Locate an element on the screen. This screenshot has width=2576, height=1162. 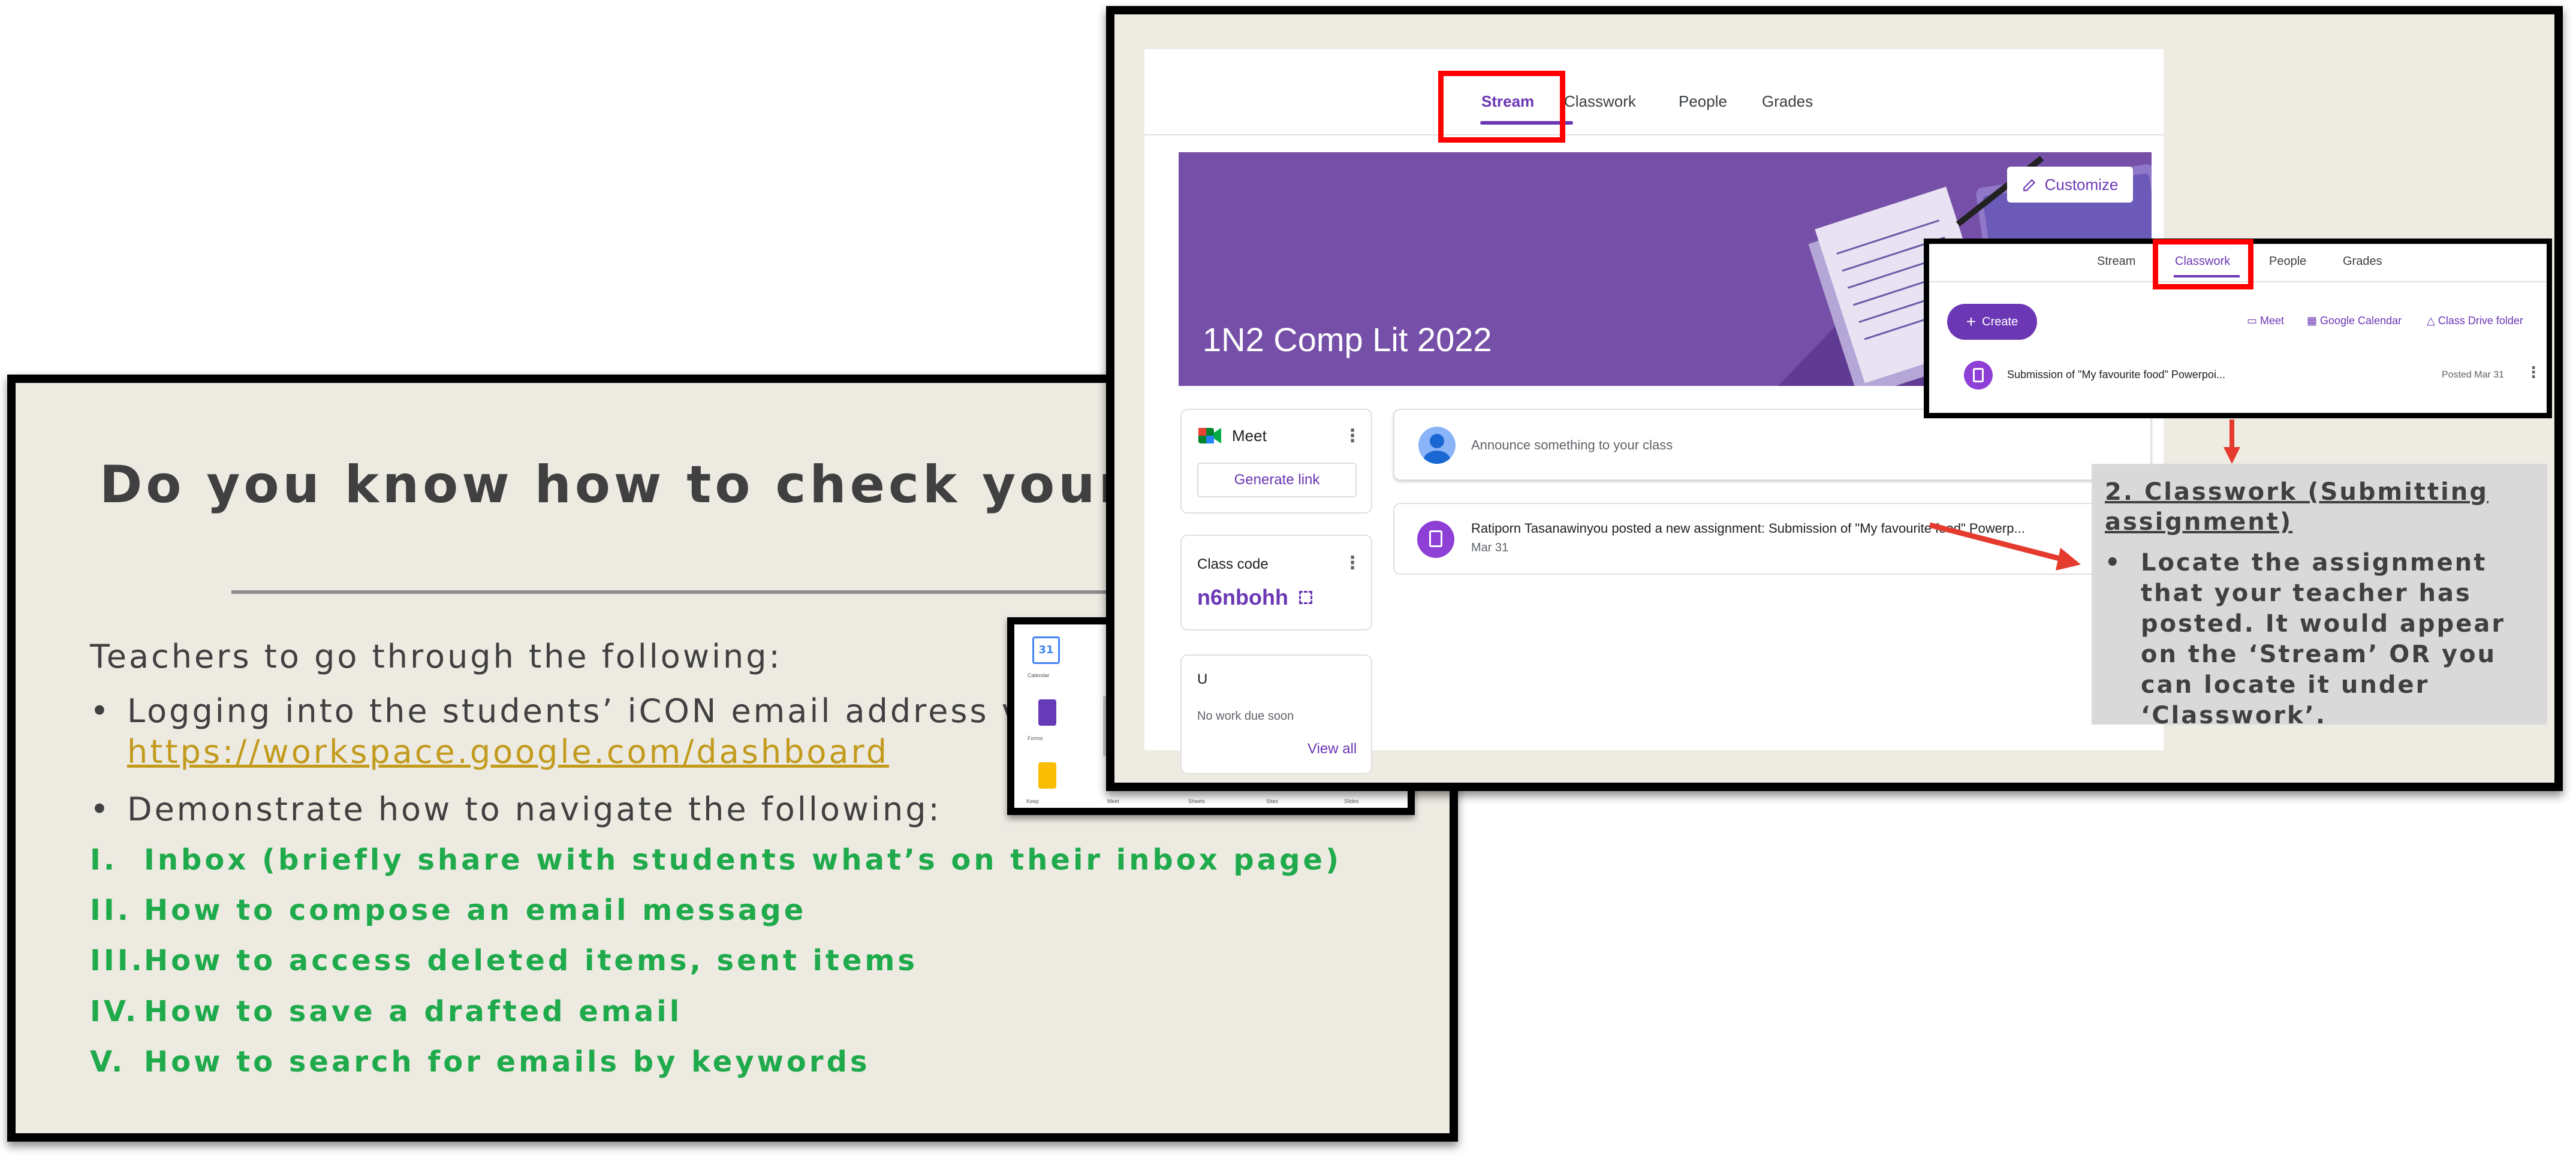
calendar-icon: 31 is located at coordinates (1046, 650).